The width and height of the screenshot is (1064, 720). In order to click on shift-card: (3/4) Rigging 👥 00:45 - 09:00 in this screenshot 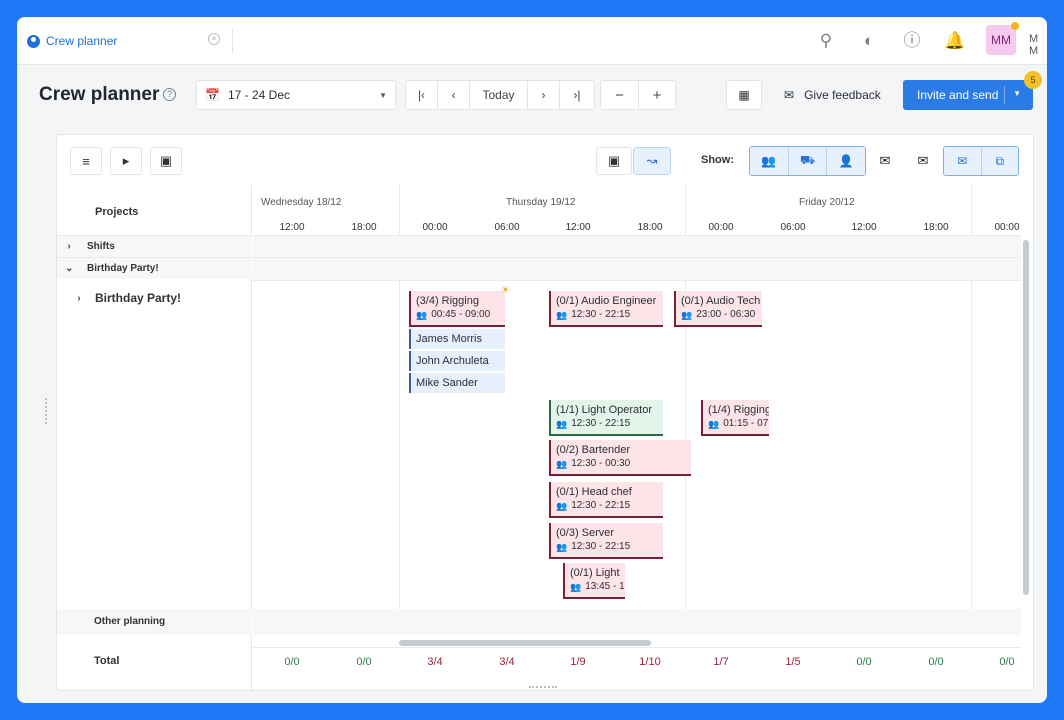, I will do `click(457, 309)`.